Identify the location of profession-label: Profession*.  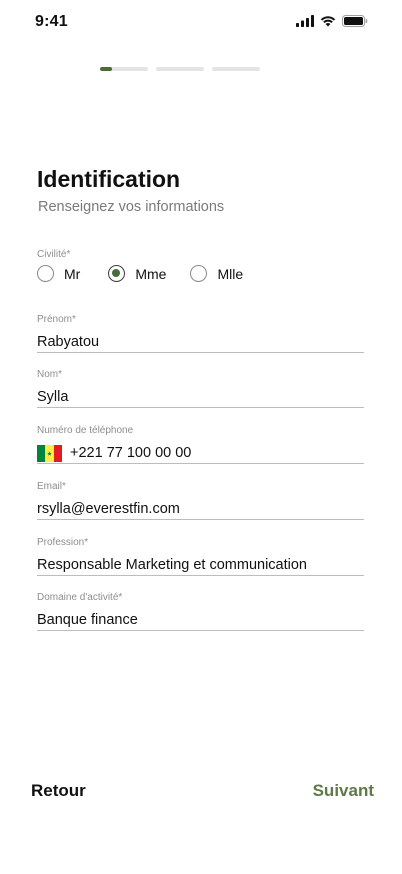
(63, 542).